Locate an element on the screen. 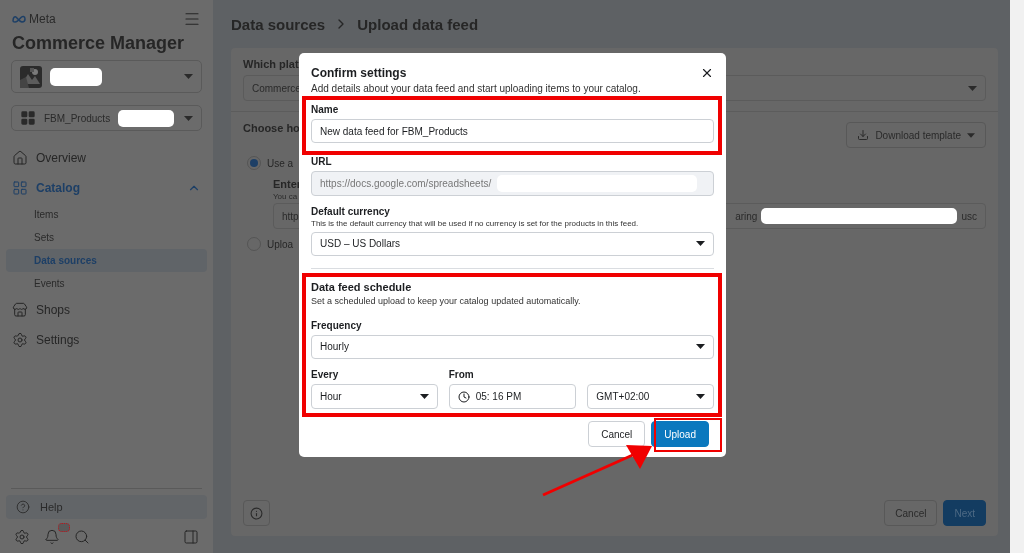 The height and width of the screenshot is (553, 1024). dialog-subtitle: Add details about your data feed and start uploading items to your catalog. is located at coordinates (476, 88).